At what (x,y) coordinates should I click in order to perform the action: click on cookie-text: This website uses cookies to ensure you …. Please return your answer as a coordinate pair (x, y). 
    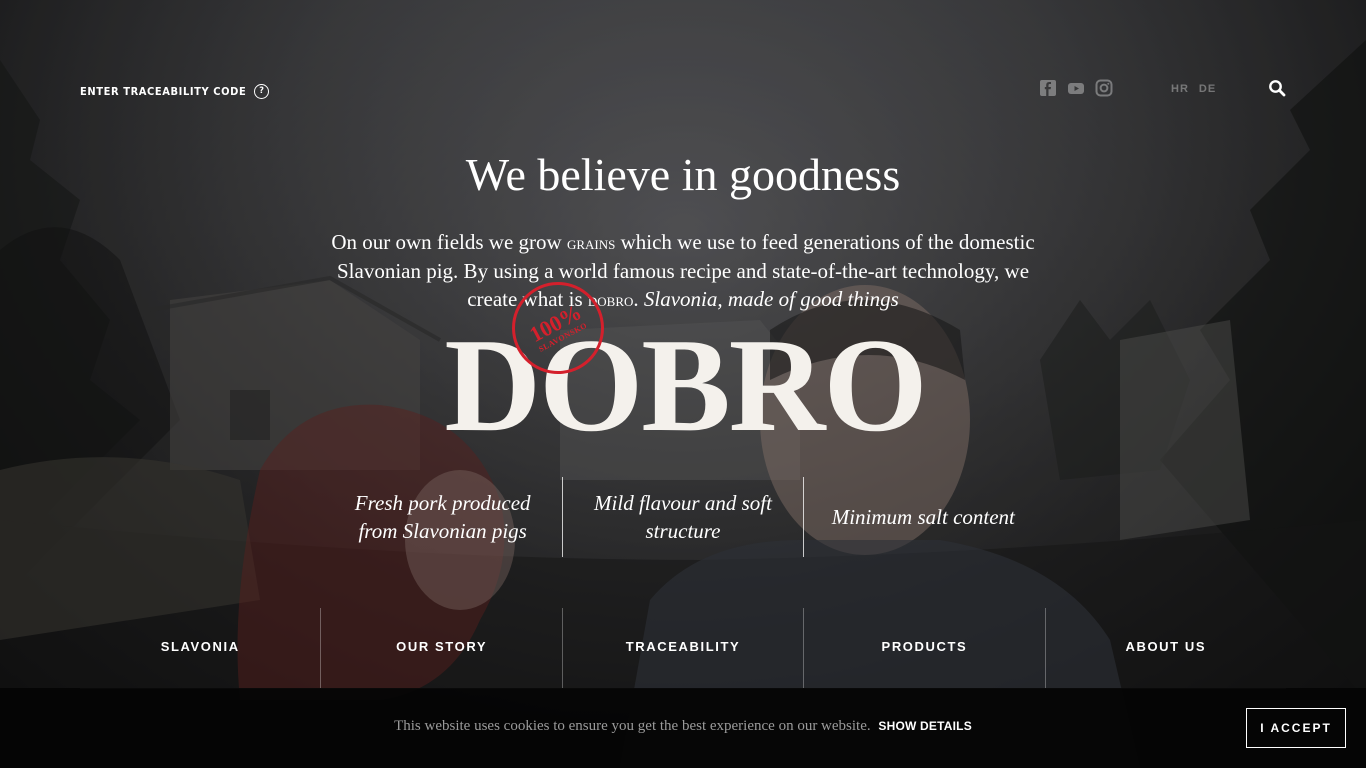
    Looking at the image, I should click on (683, 726).